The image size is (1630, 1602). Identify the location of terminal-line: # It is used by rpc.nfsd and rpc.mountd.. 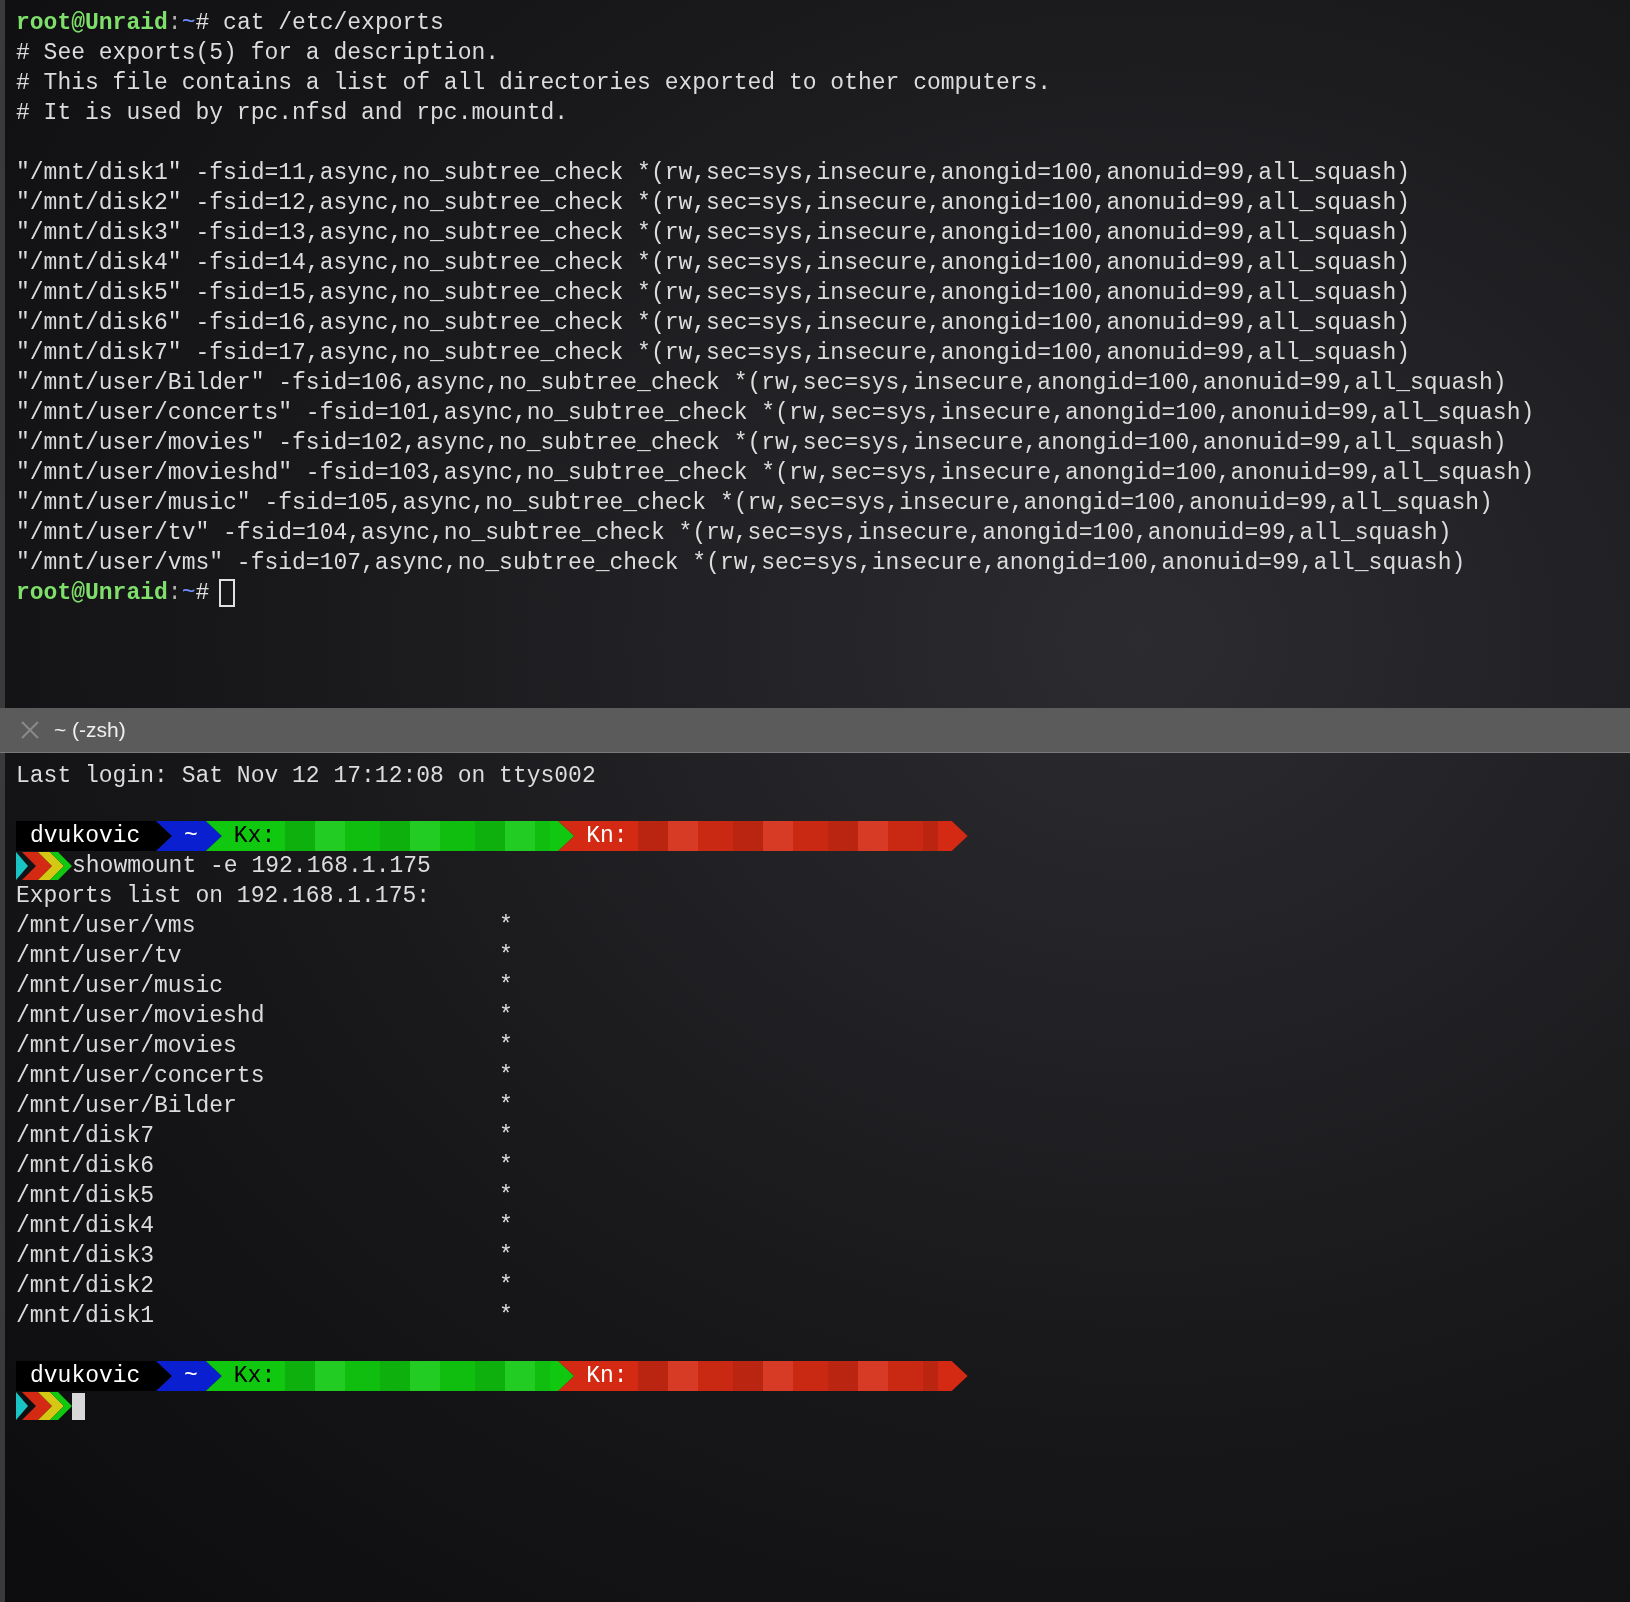
(292, 113).